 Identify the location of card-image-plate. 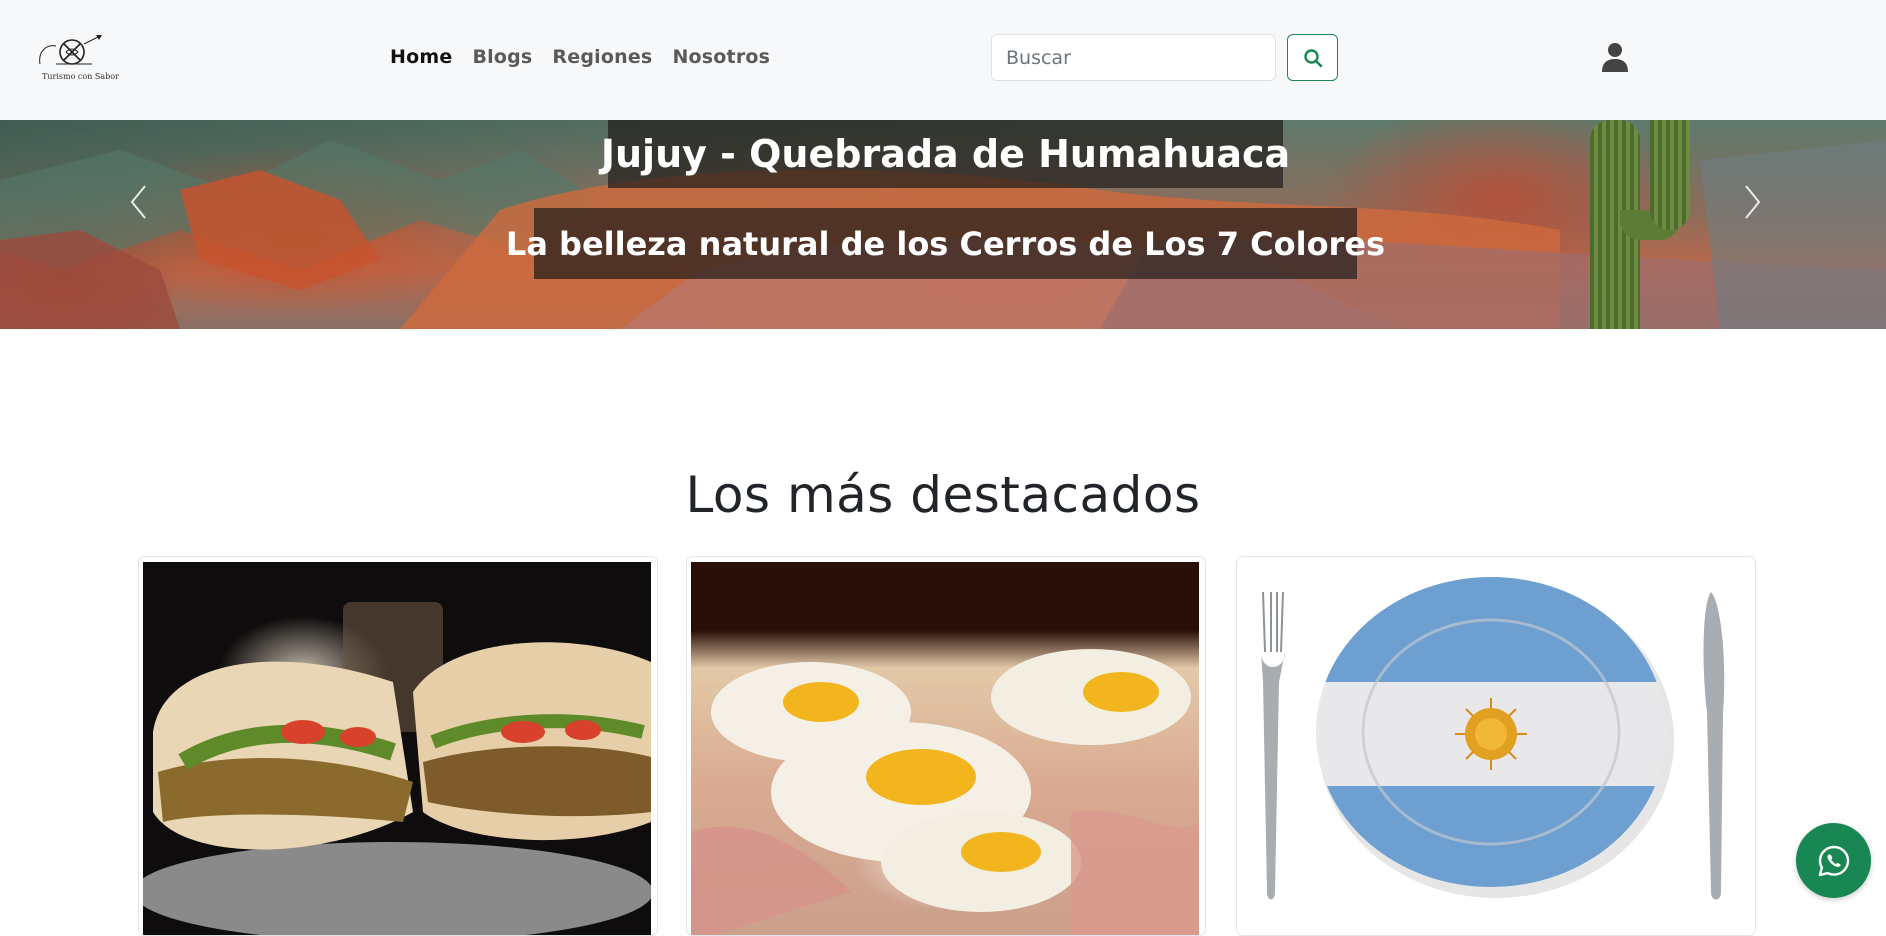
(1495, 748).